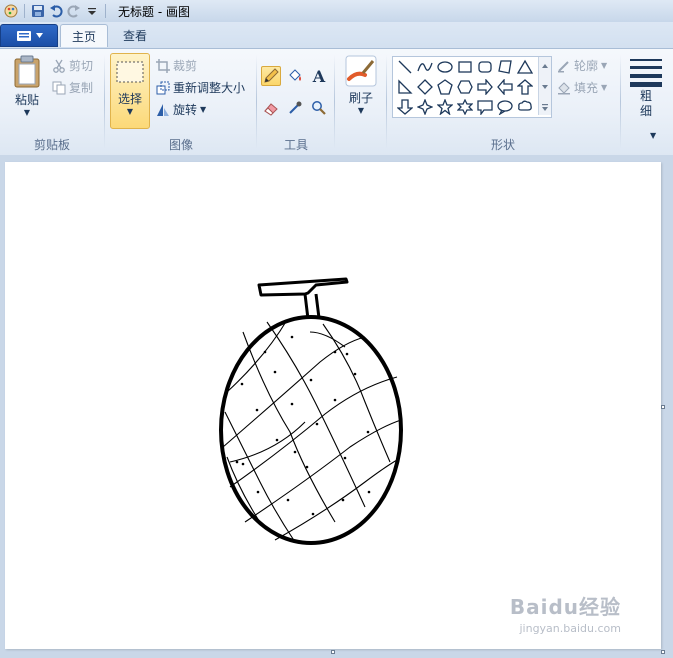 The width and height of the screenshot is (673, 658). What do you see at coordinates (570, 628) in the screenshot?
I see `watermark-sub: jingyan.baidu.com` at bounding box center [570, 628].